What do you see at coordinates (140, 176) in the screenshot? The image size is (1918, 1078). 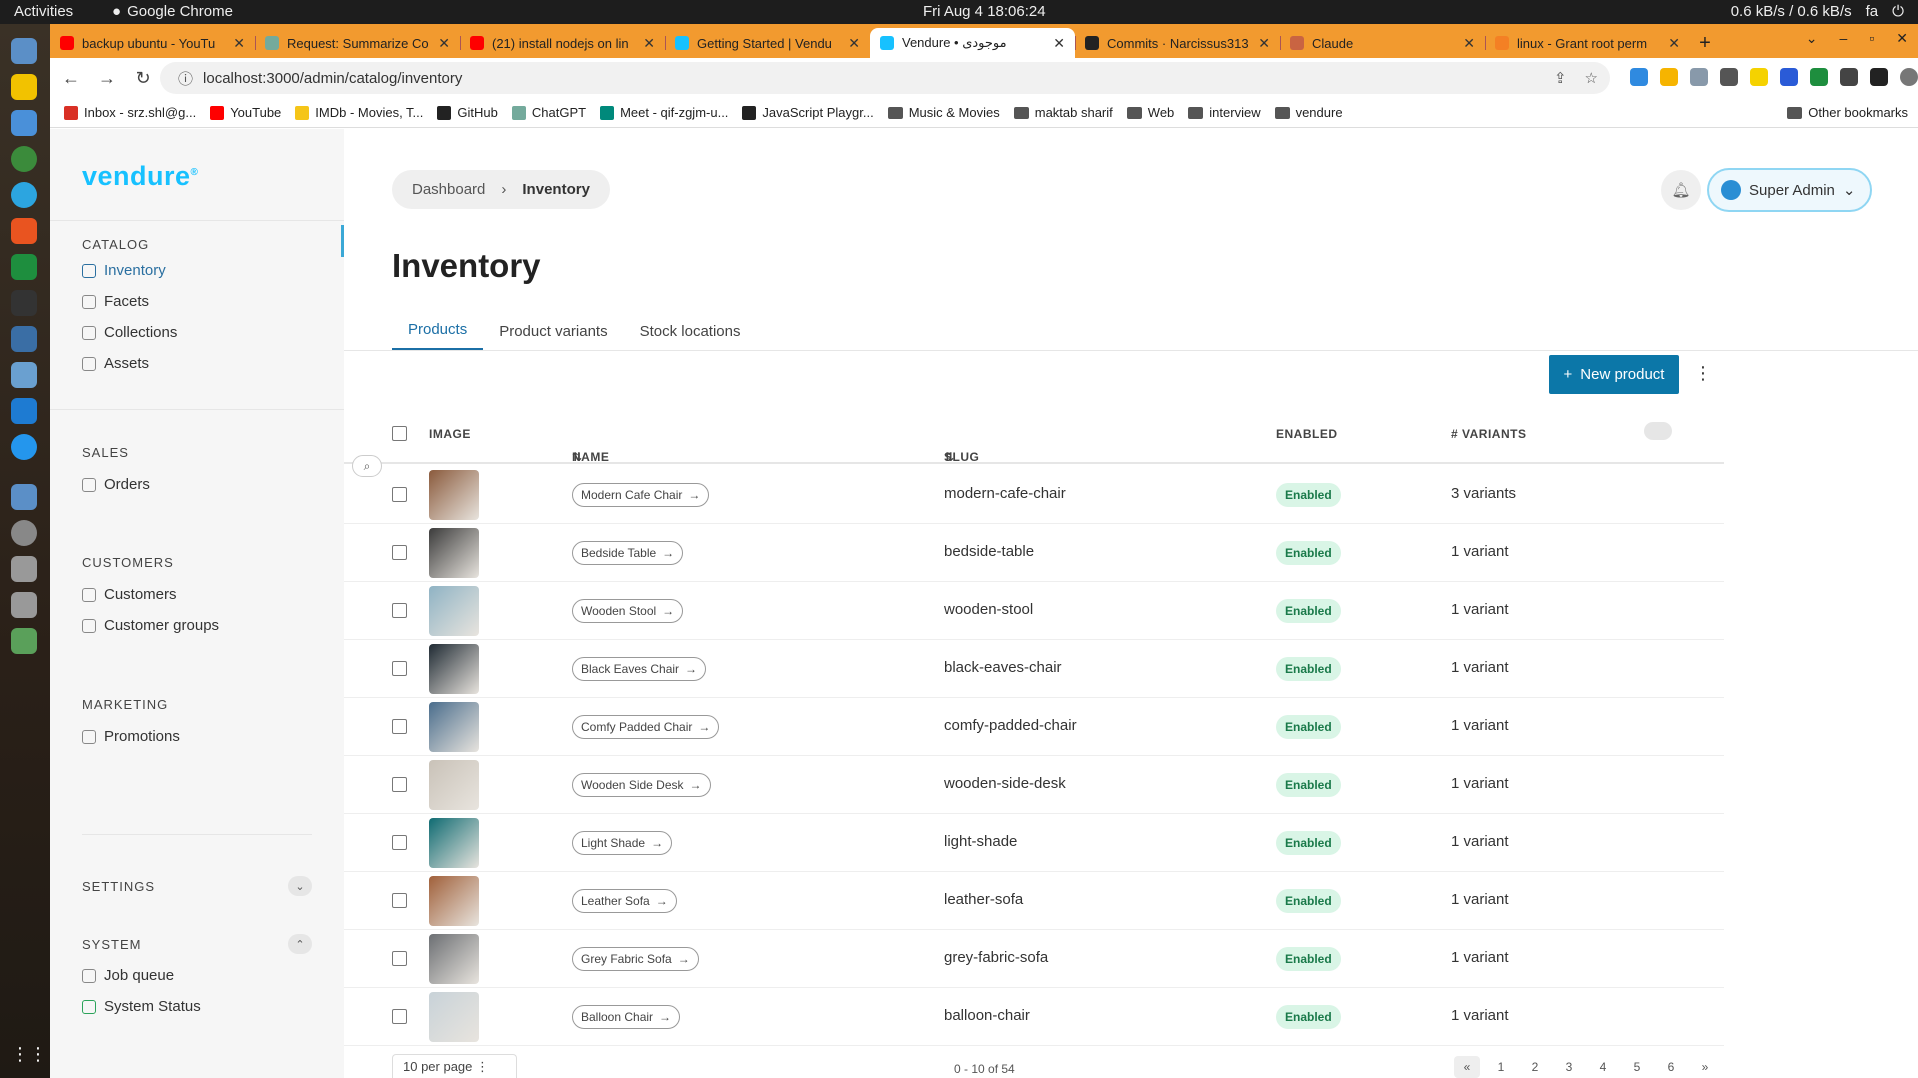 I see `vendure-logo: vendure®` at bounding box center [140, 176].